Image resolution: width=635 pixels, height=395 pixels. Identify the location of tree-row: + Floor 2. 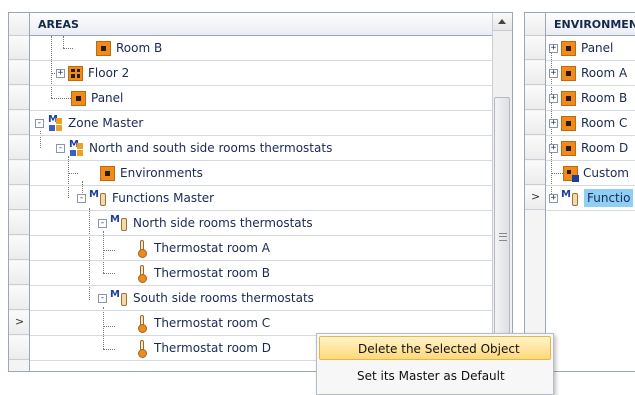
(261, 73).